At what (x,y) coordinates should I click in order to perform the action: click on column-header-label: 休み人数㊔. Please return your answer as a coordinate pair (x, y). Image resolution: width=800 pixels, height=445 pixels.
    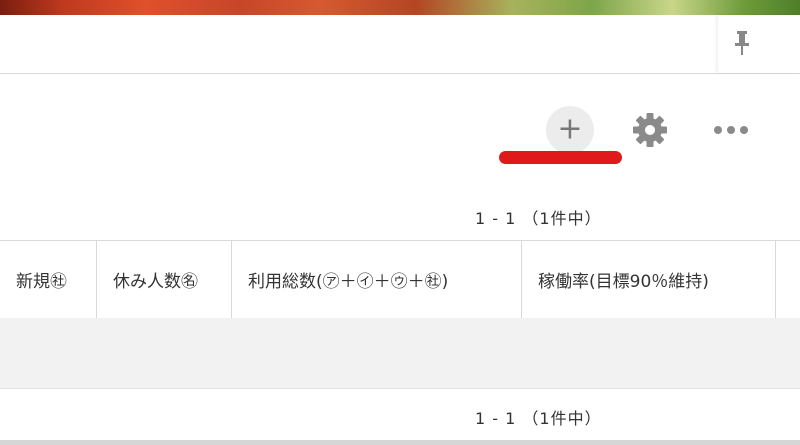
    Looking at the image, I should click on (155, 282).